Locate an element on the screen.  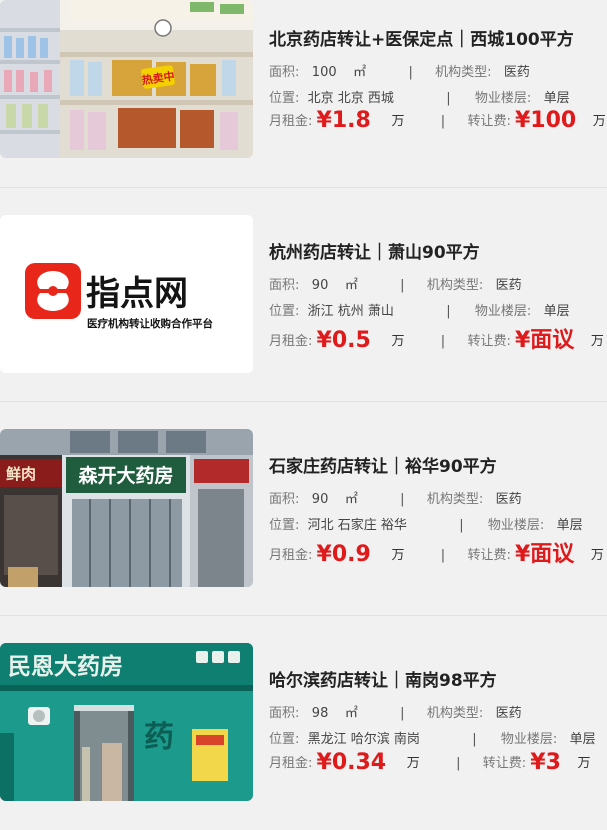
transfer-price: ¥3 is located at coordinates (545, 762).